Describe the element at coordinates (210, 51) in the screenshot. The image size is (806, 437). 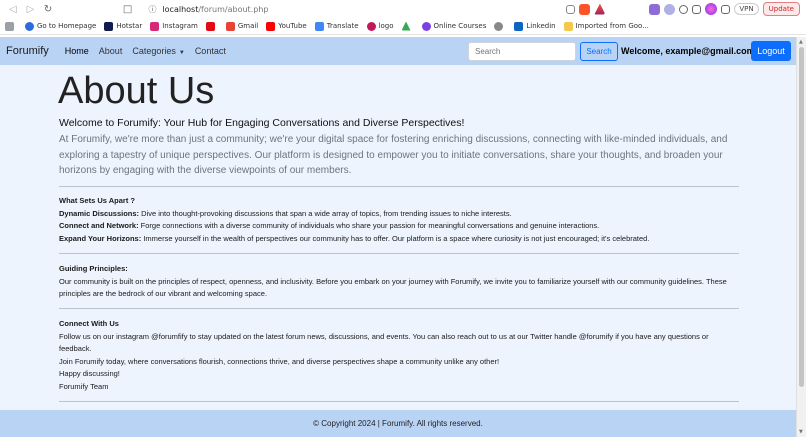
I see `nav-contact: Contact` at that location.